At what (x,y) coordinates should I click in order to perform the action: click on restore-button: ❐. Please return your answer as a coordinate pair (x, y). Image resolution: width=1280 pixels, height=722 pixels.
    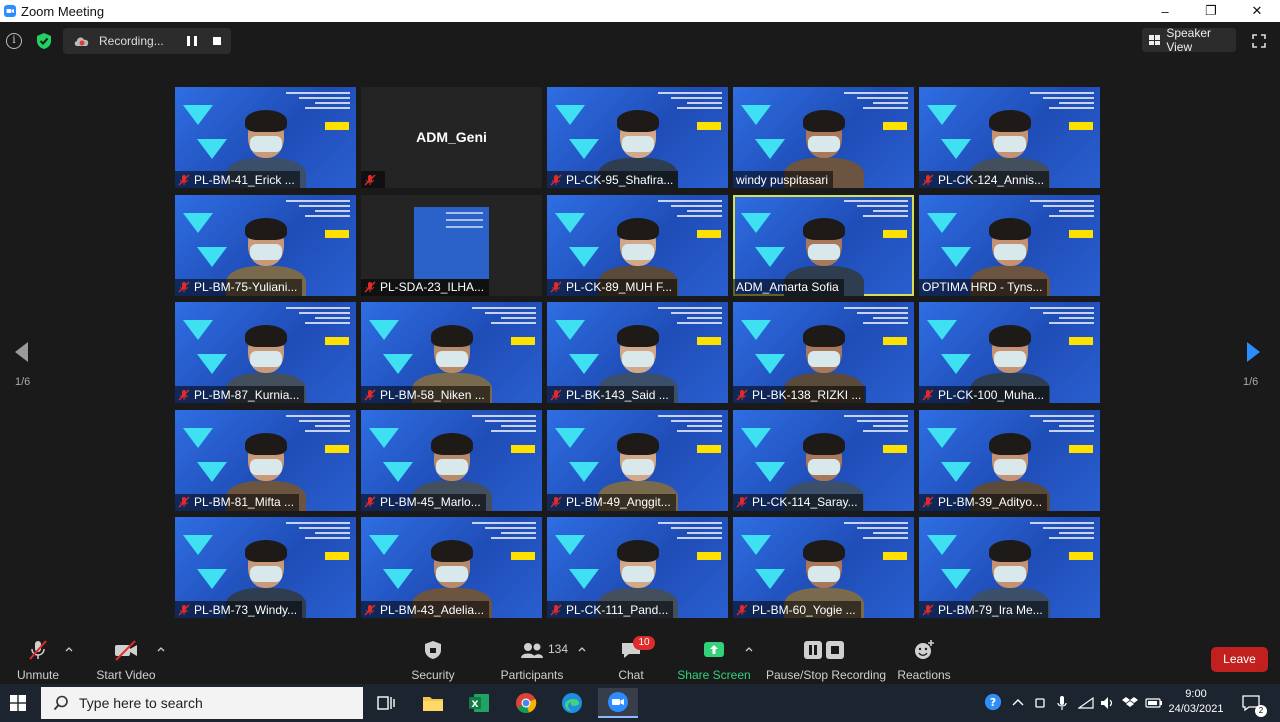
    Looking at the image, I should click on (1211, 11).